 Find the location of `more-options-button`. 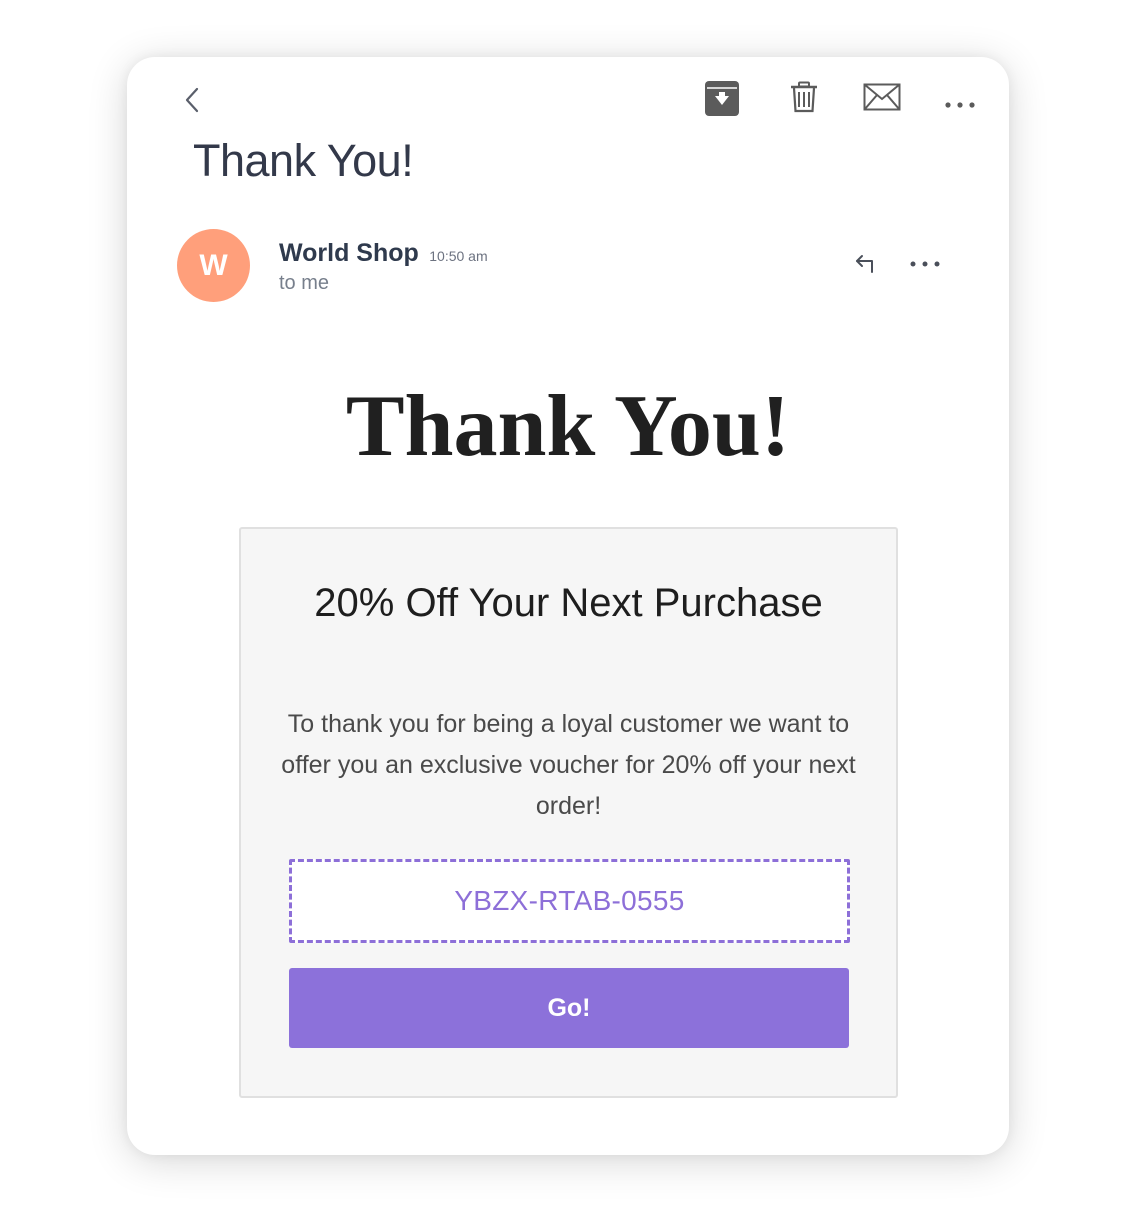

more-options-button is located at coordinates (960, 105).